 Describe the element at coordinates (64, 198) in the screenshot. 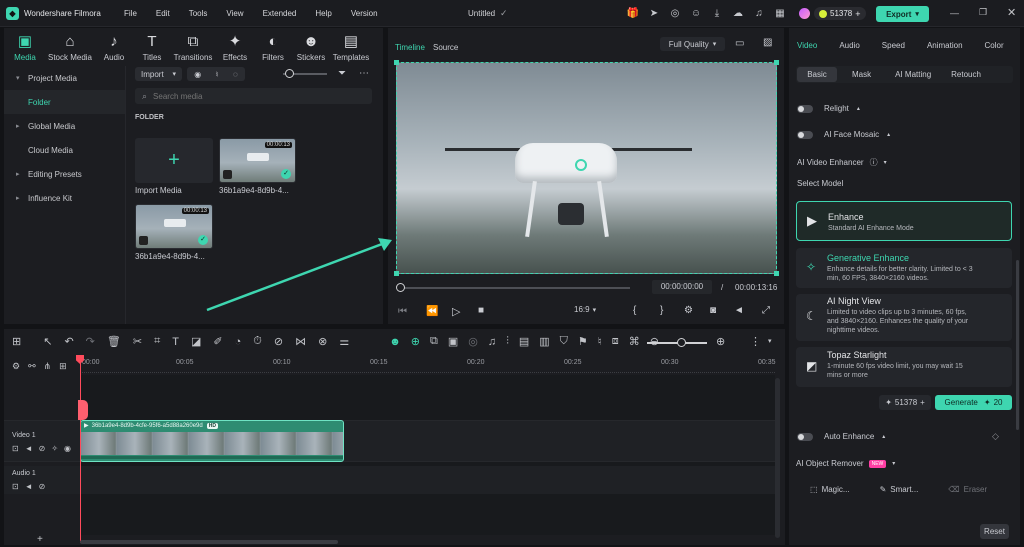

I see `sidebar-item-influence-kit: ▸ Influence Kit` at that location.